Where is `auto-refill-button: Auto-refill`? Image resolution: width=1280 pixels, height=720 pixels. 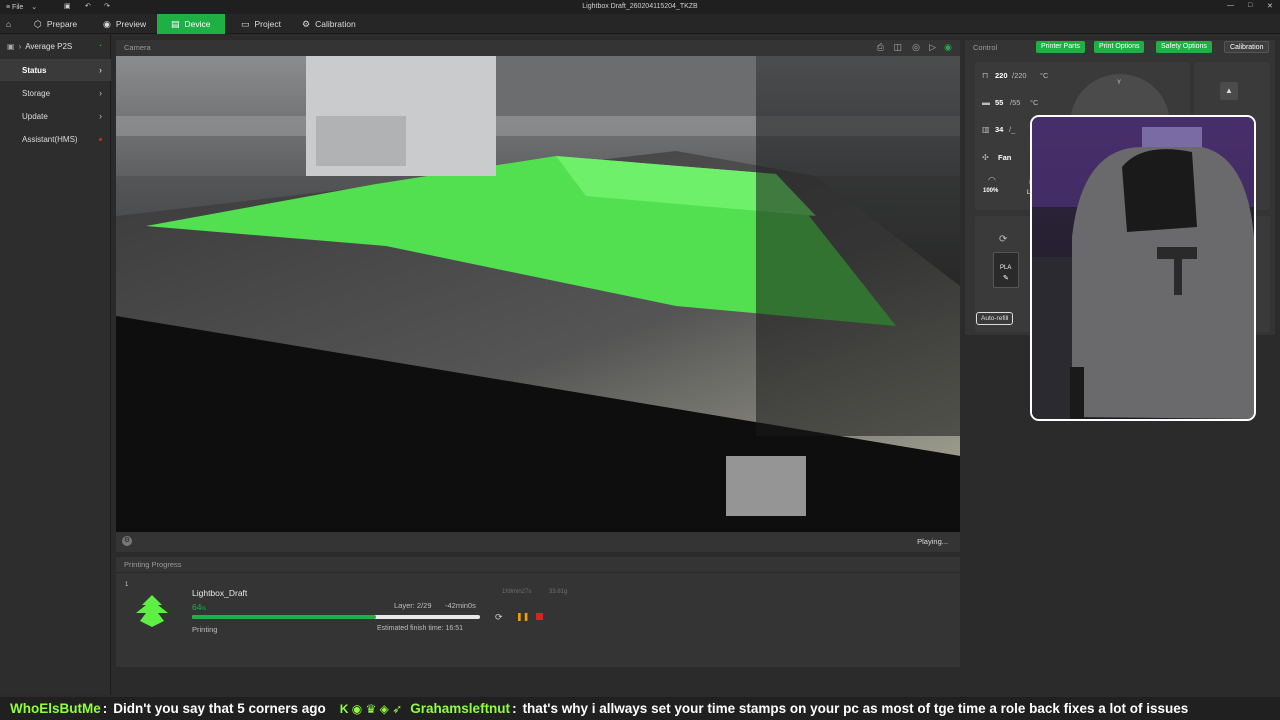
auto-refill-button: Auto-refill is located at coordinates (995, 318).